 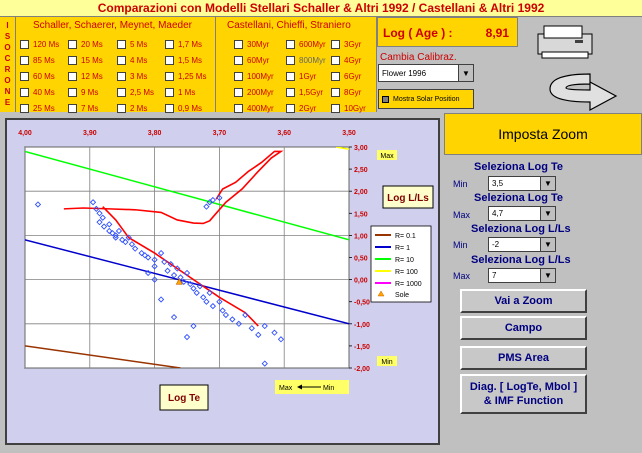 What do you see at coordinates (7, 36) in the screenshot?
I see `isocrone-letter: S` at bounding box center [7, 36].